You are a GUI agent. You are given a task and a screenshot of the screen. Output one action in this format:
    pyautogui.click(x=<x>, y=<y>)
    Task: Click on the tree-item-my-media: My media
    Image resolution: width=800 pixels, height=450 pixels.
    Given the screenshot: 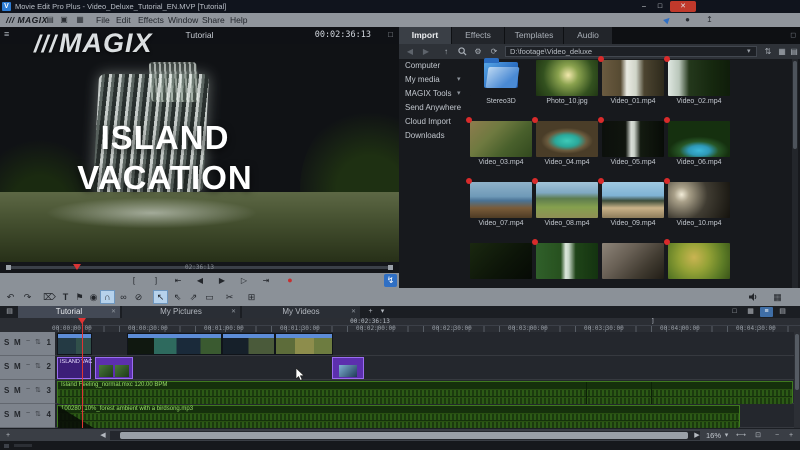 What is the action you would take?
    pyautogui.click(x=434, y=80)
    